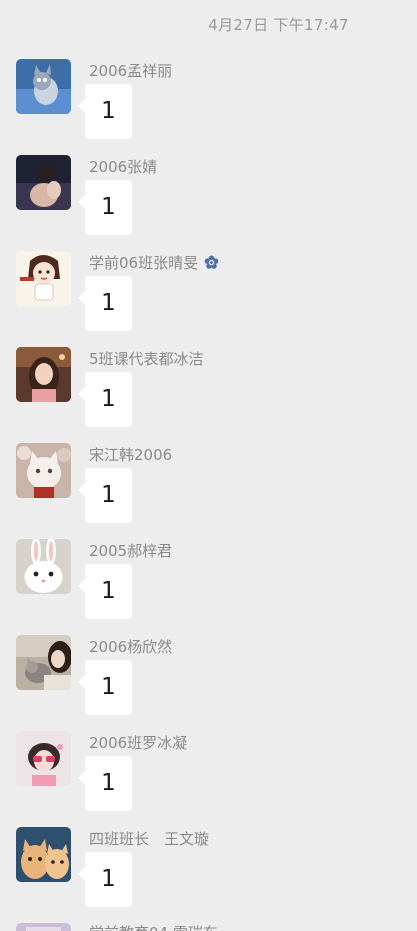 The image size is (417, 931). What do you see at coordinates (43, 278) in the screenshot?
I see `cartoon-girl-avatar` at bounding box center [43, 278].